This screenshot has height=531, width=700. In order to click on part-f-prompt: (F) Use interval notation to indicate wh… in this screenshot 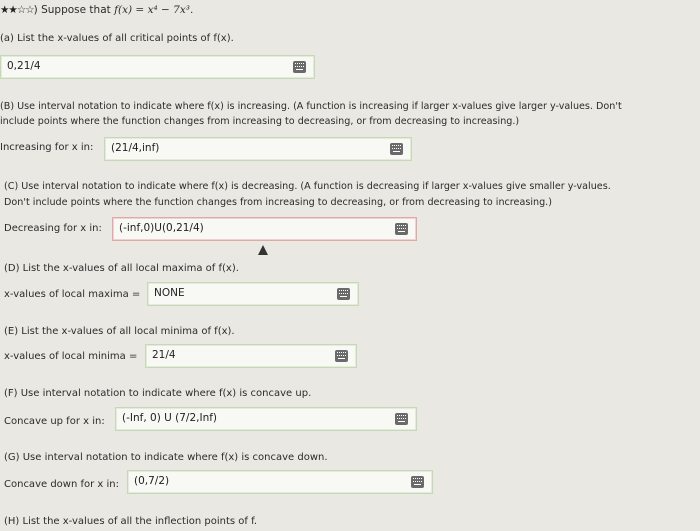, I will do `click(158, 393)`.